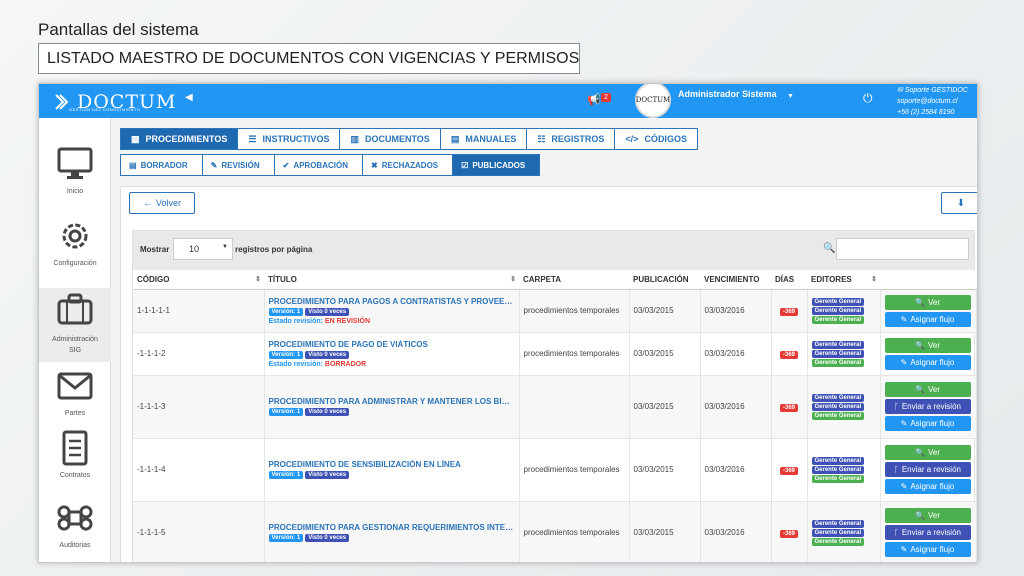  I want to click on column-header: CÓDIGO ⇕, so click(198, 280).